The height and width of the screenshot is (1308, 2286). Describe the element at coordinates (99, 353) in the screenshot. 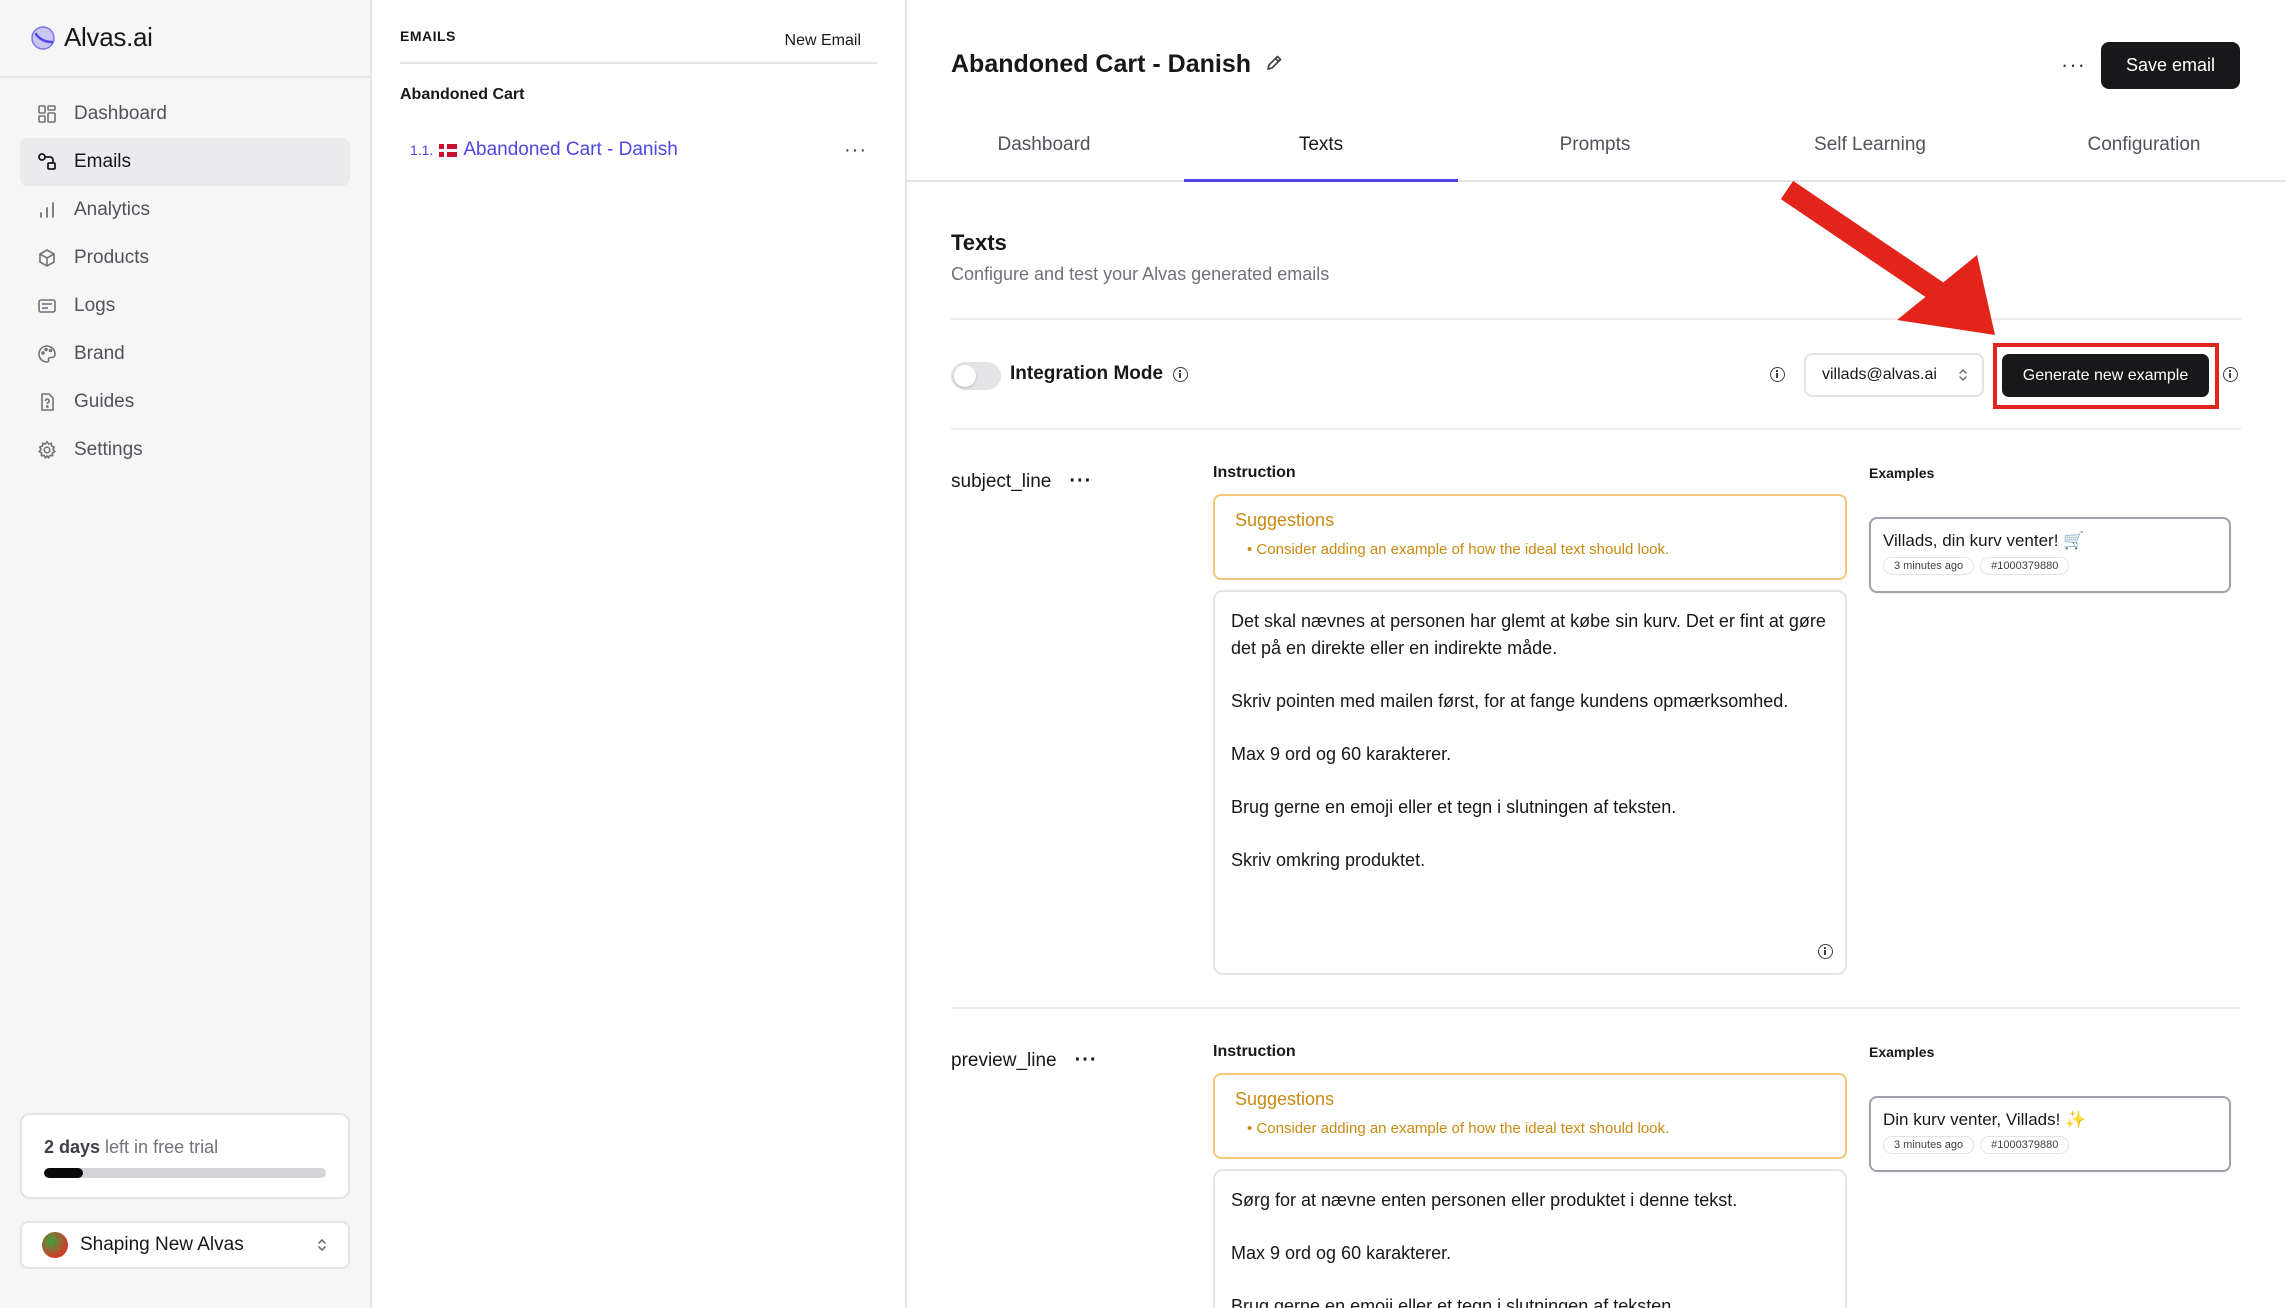

I see `sidebar-item-label: Brand` at that location.